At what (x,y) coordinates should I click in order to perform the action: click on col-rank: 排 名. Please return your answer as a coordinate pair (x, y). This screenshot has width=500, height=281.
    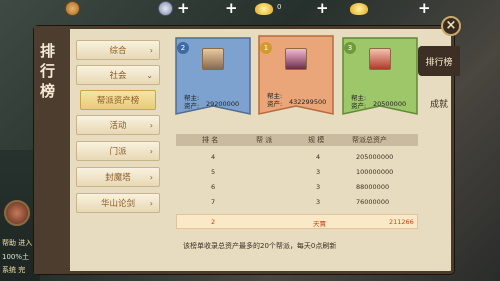
    Looking at the image, I should click on (210, 140).